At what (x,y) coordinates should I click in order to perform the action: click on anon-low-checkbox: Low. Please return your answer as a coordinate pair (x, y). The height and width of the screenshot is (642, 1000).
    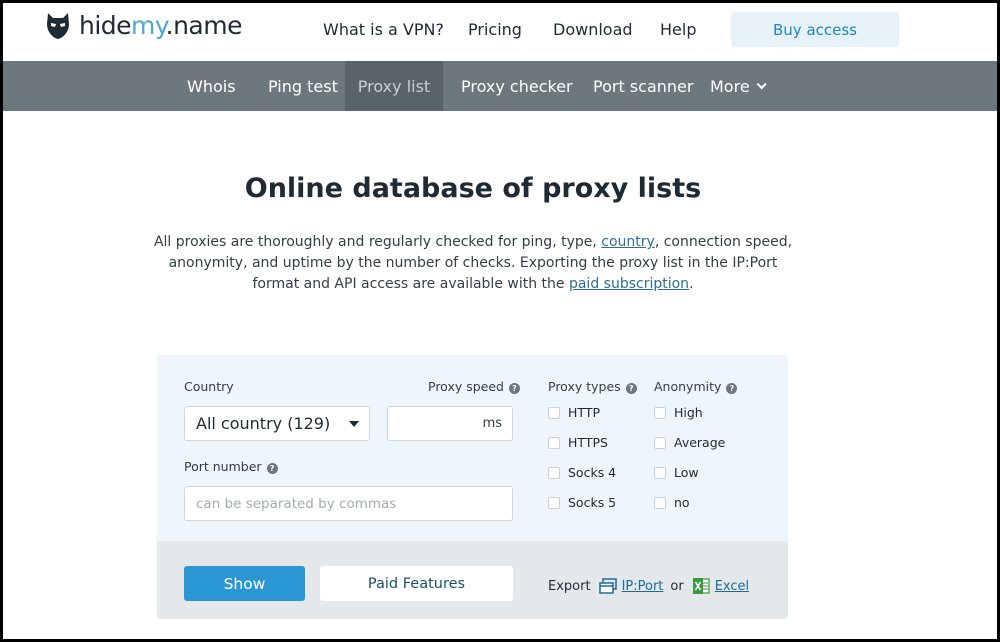
    Looking at the image, I should click on (676, 472).